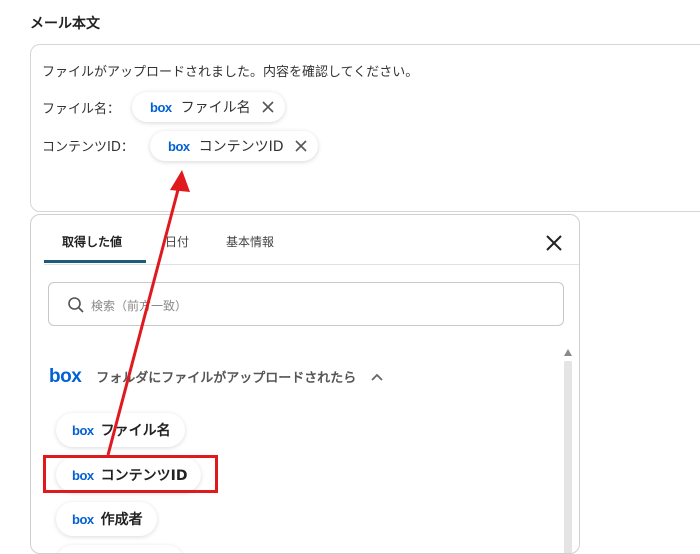 This screenshot has height=554, width=700. I want to click on scrollbar, so click(568, 450).